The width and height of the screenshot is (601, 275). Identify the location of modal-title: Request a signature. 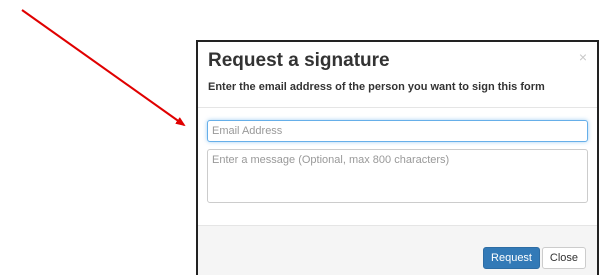
(299, 60).